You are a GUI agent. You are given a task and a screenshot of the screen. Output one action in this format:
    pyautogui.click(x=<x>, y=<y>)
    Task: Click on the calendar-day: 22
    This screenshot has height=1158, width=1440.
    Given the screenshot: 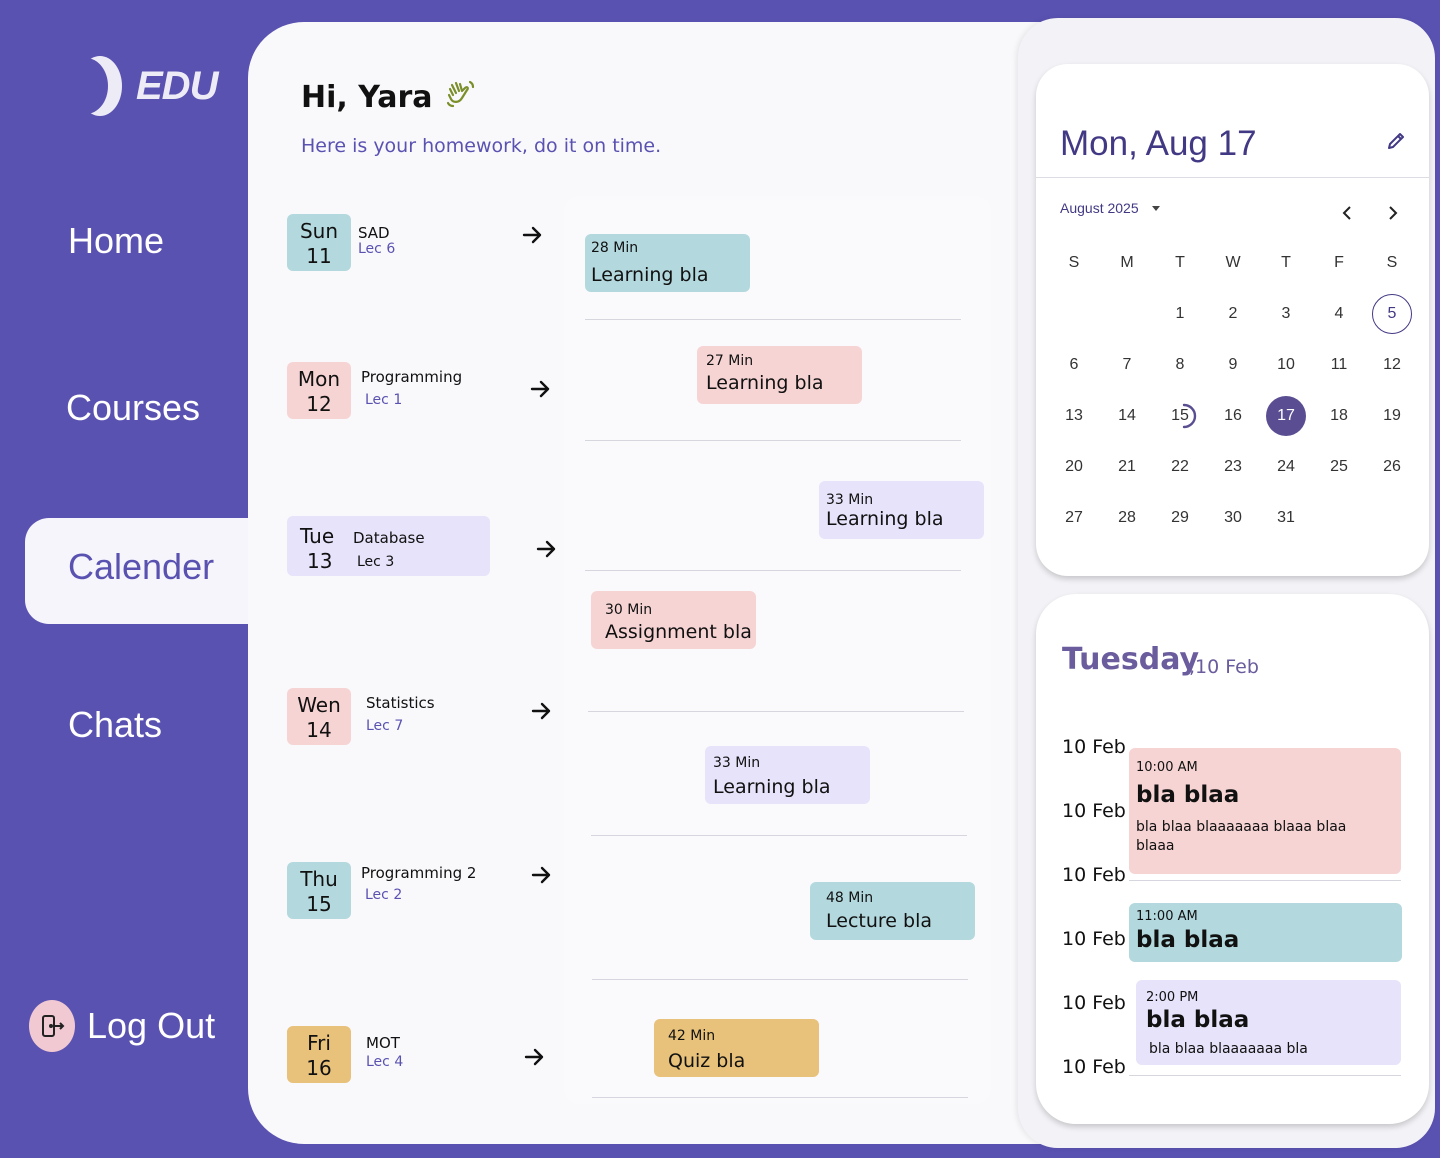 What is the action you would take?
    pyautogui.click(x=1180, y=467)
    